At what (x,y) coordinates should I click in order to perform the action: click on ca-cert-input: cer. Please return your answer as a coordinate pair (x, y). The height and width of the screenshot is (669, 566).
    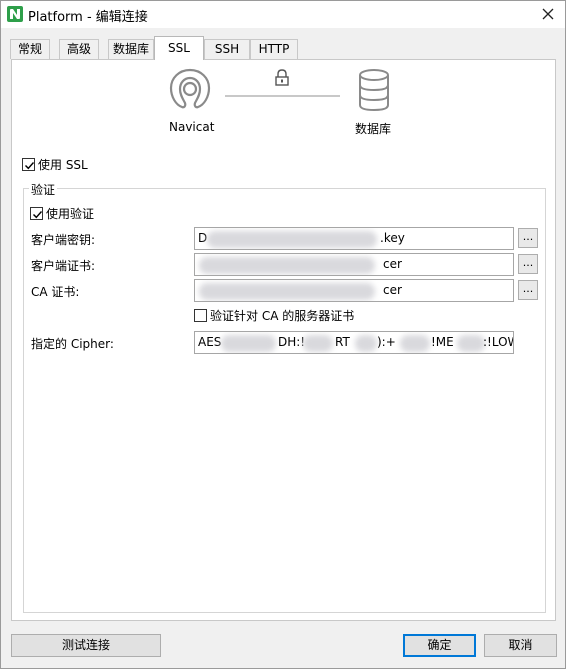
    Looking at the image, I should click on (354, 290).